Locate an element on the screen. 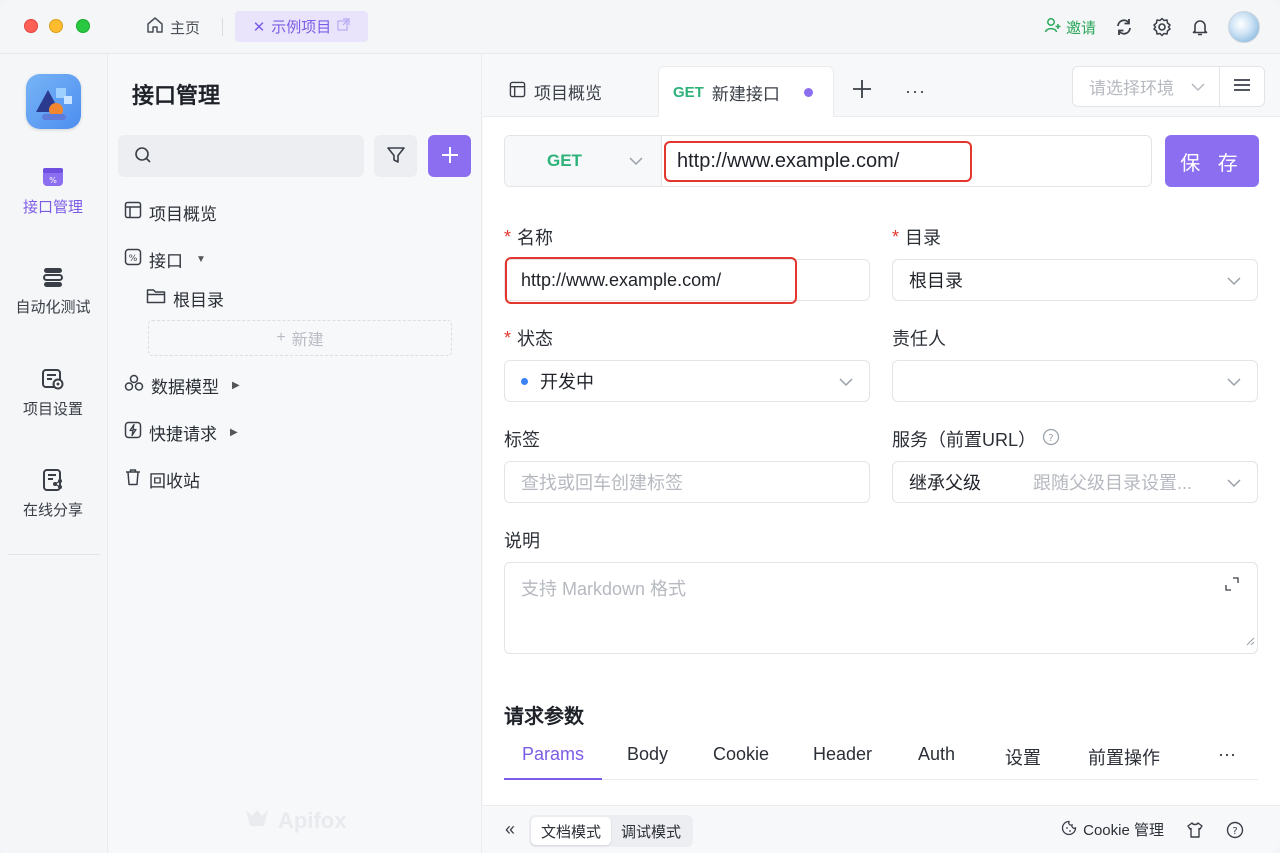 This screenshot has height=853, width=1280. automation-icon is located at coordinates (53, 277).